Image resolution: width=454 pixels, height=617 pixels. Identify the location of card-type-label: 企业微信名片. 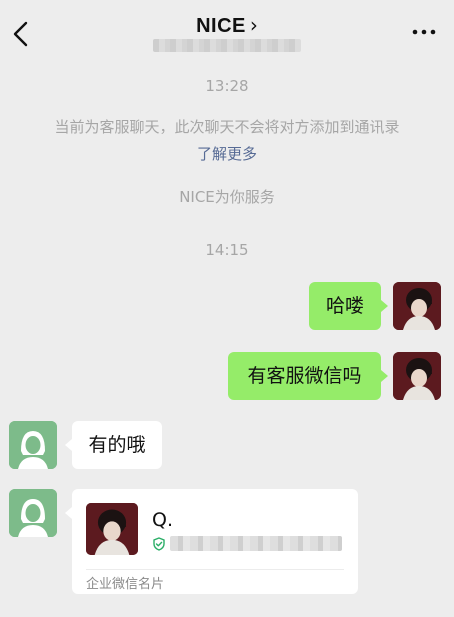
(125, 584).